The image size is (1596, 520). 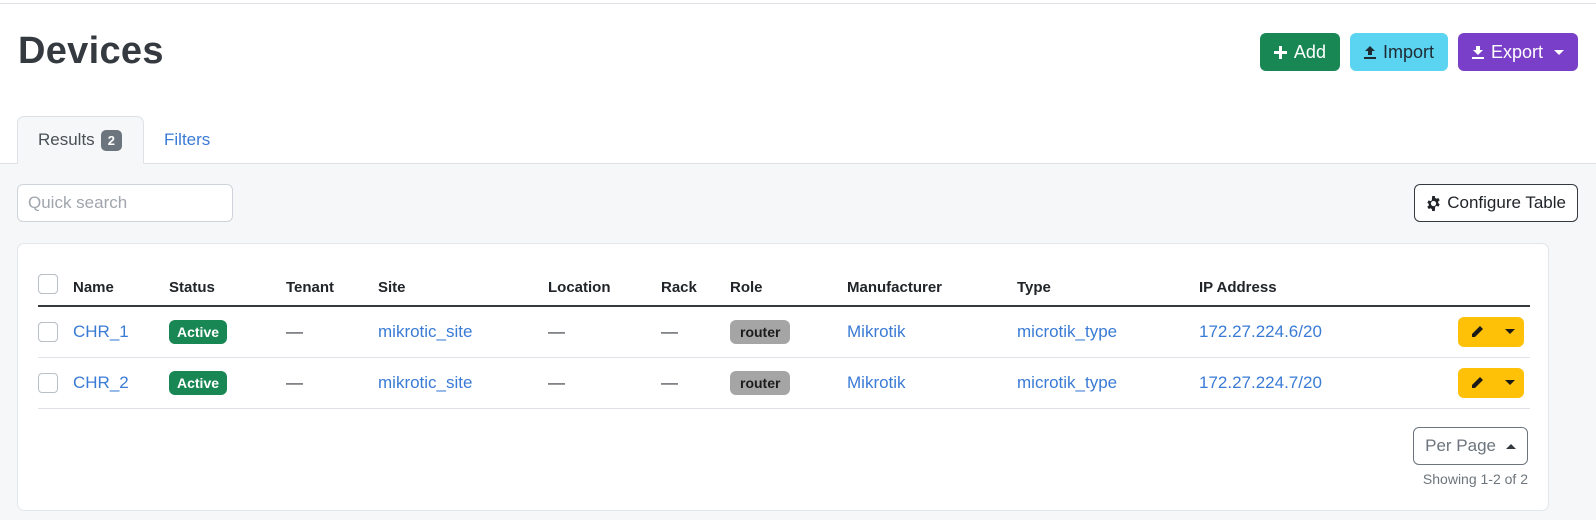 I want to click on results-count-badge: 2, so click(x=111, y=140).